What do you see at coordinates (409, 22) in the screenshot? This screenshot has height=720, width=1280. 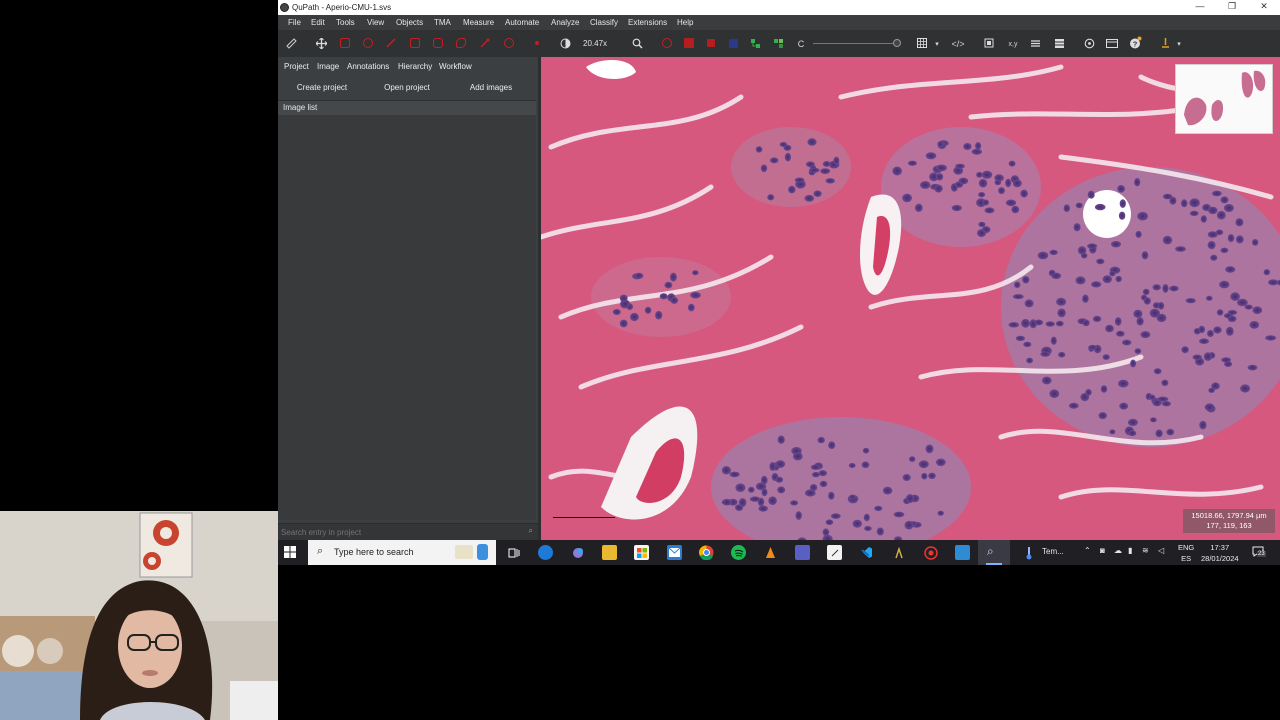 I see `menu-objects: Objects` at bounding box center [409, 22].